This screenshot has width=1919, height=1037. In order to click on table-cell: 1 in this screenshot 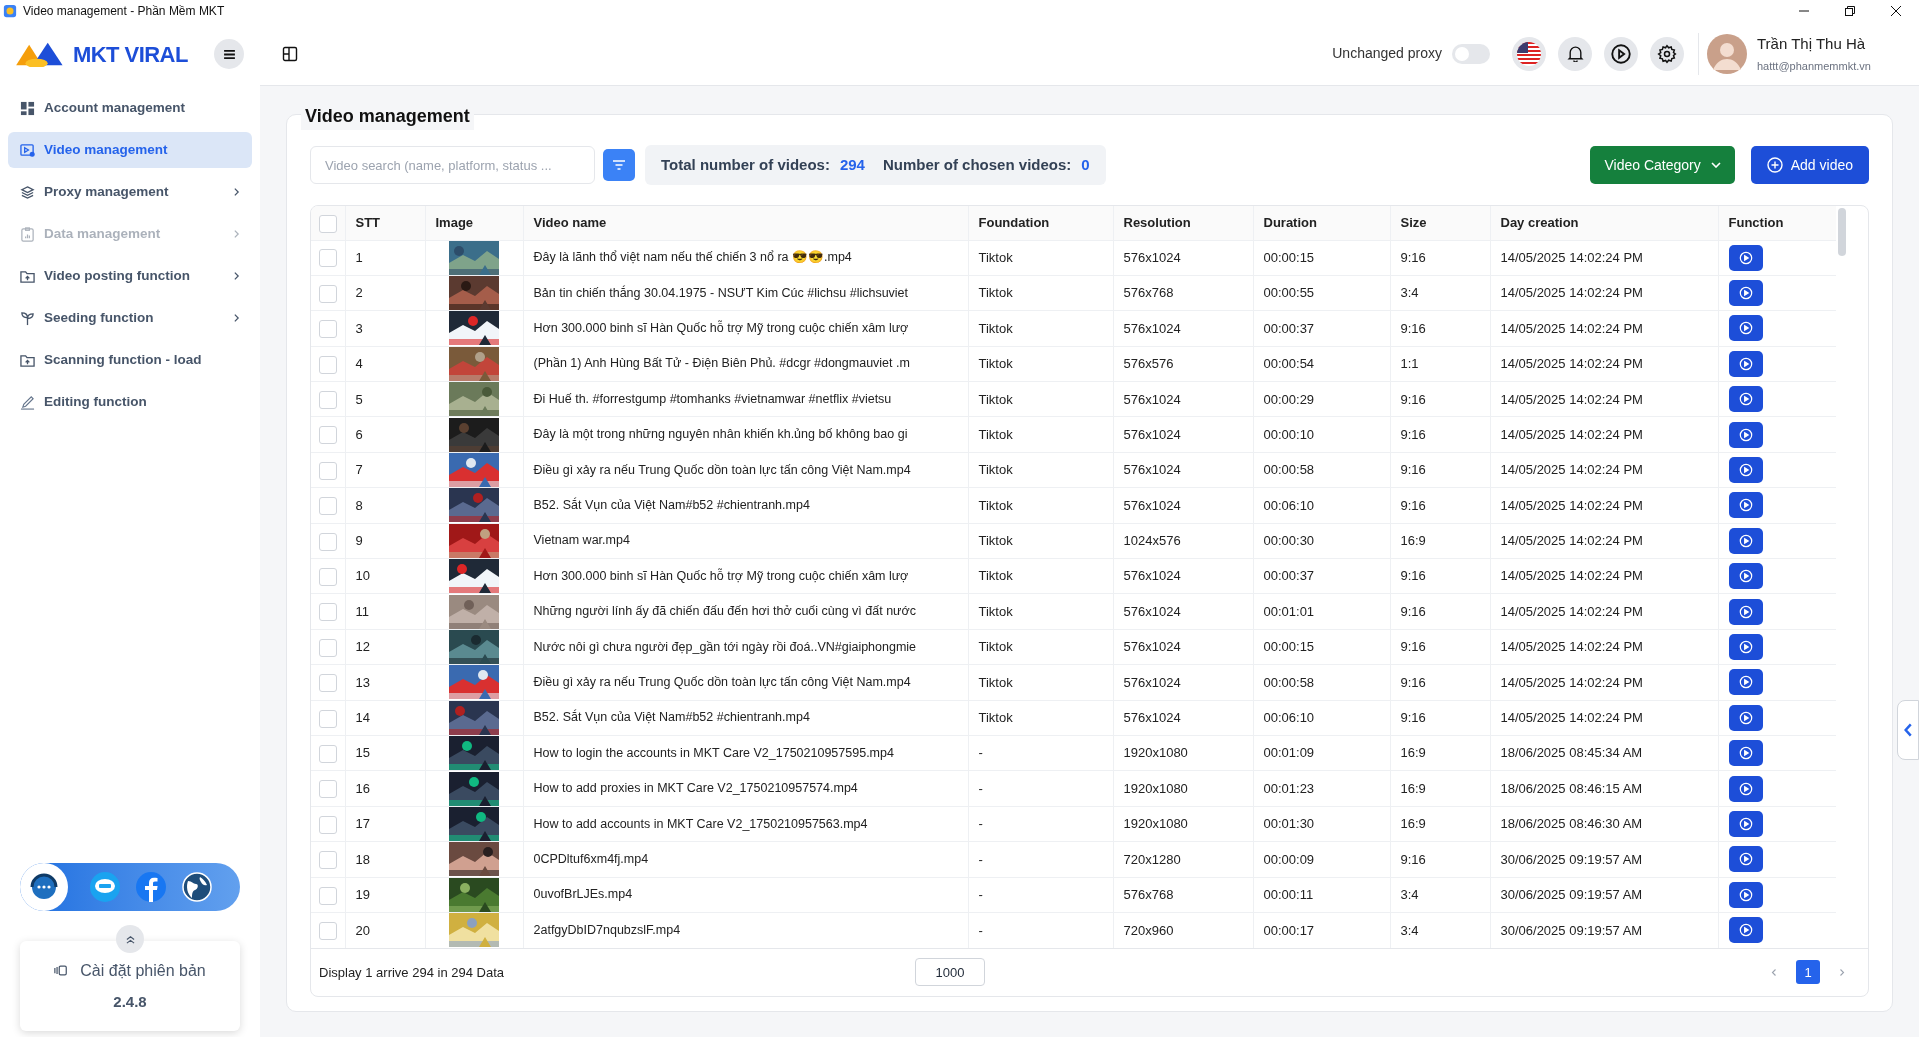, I will do `click(359, 257)`.